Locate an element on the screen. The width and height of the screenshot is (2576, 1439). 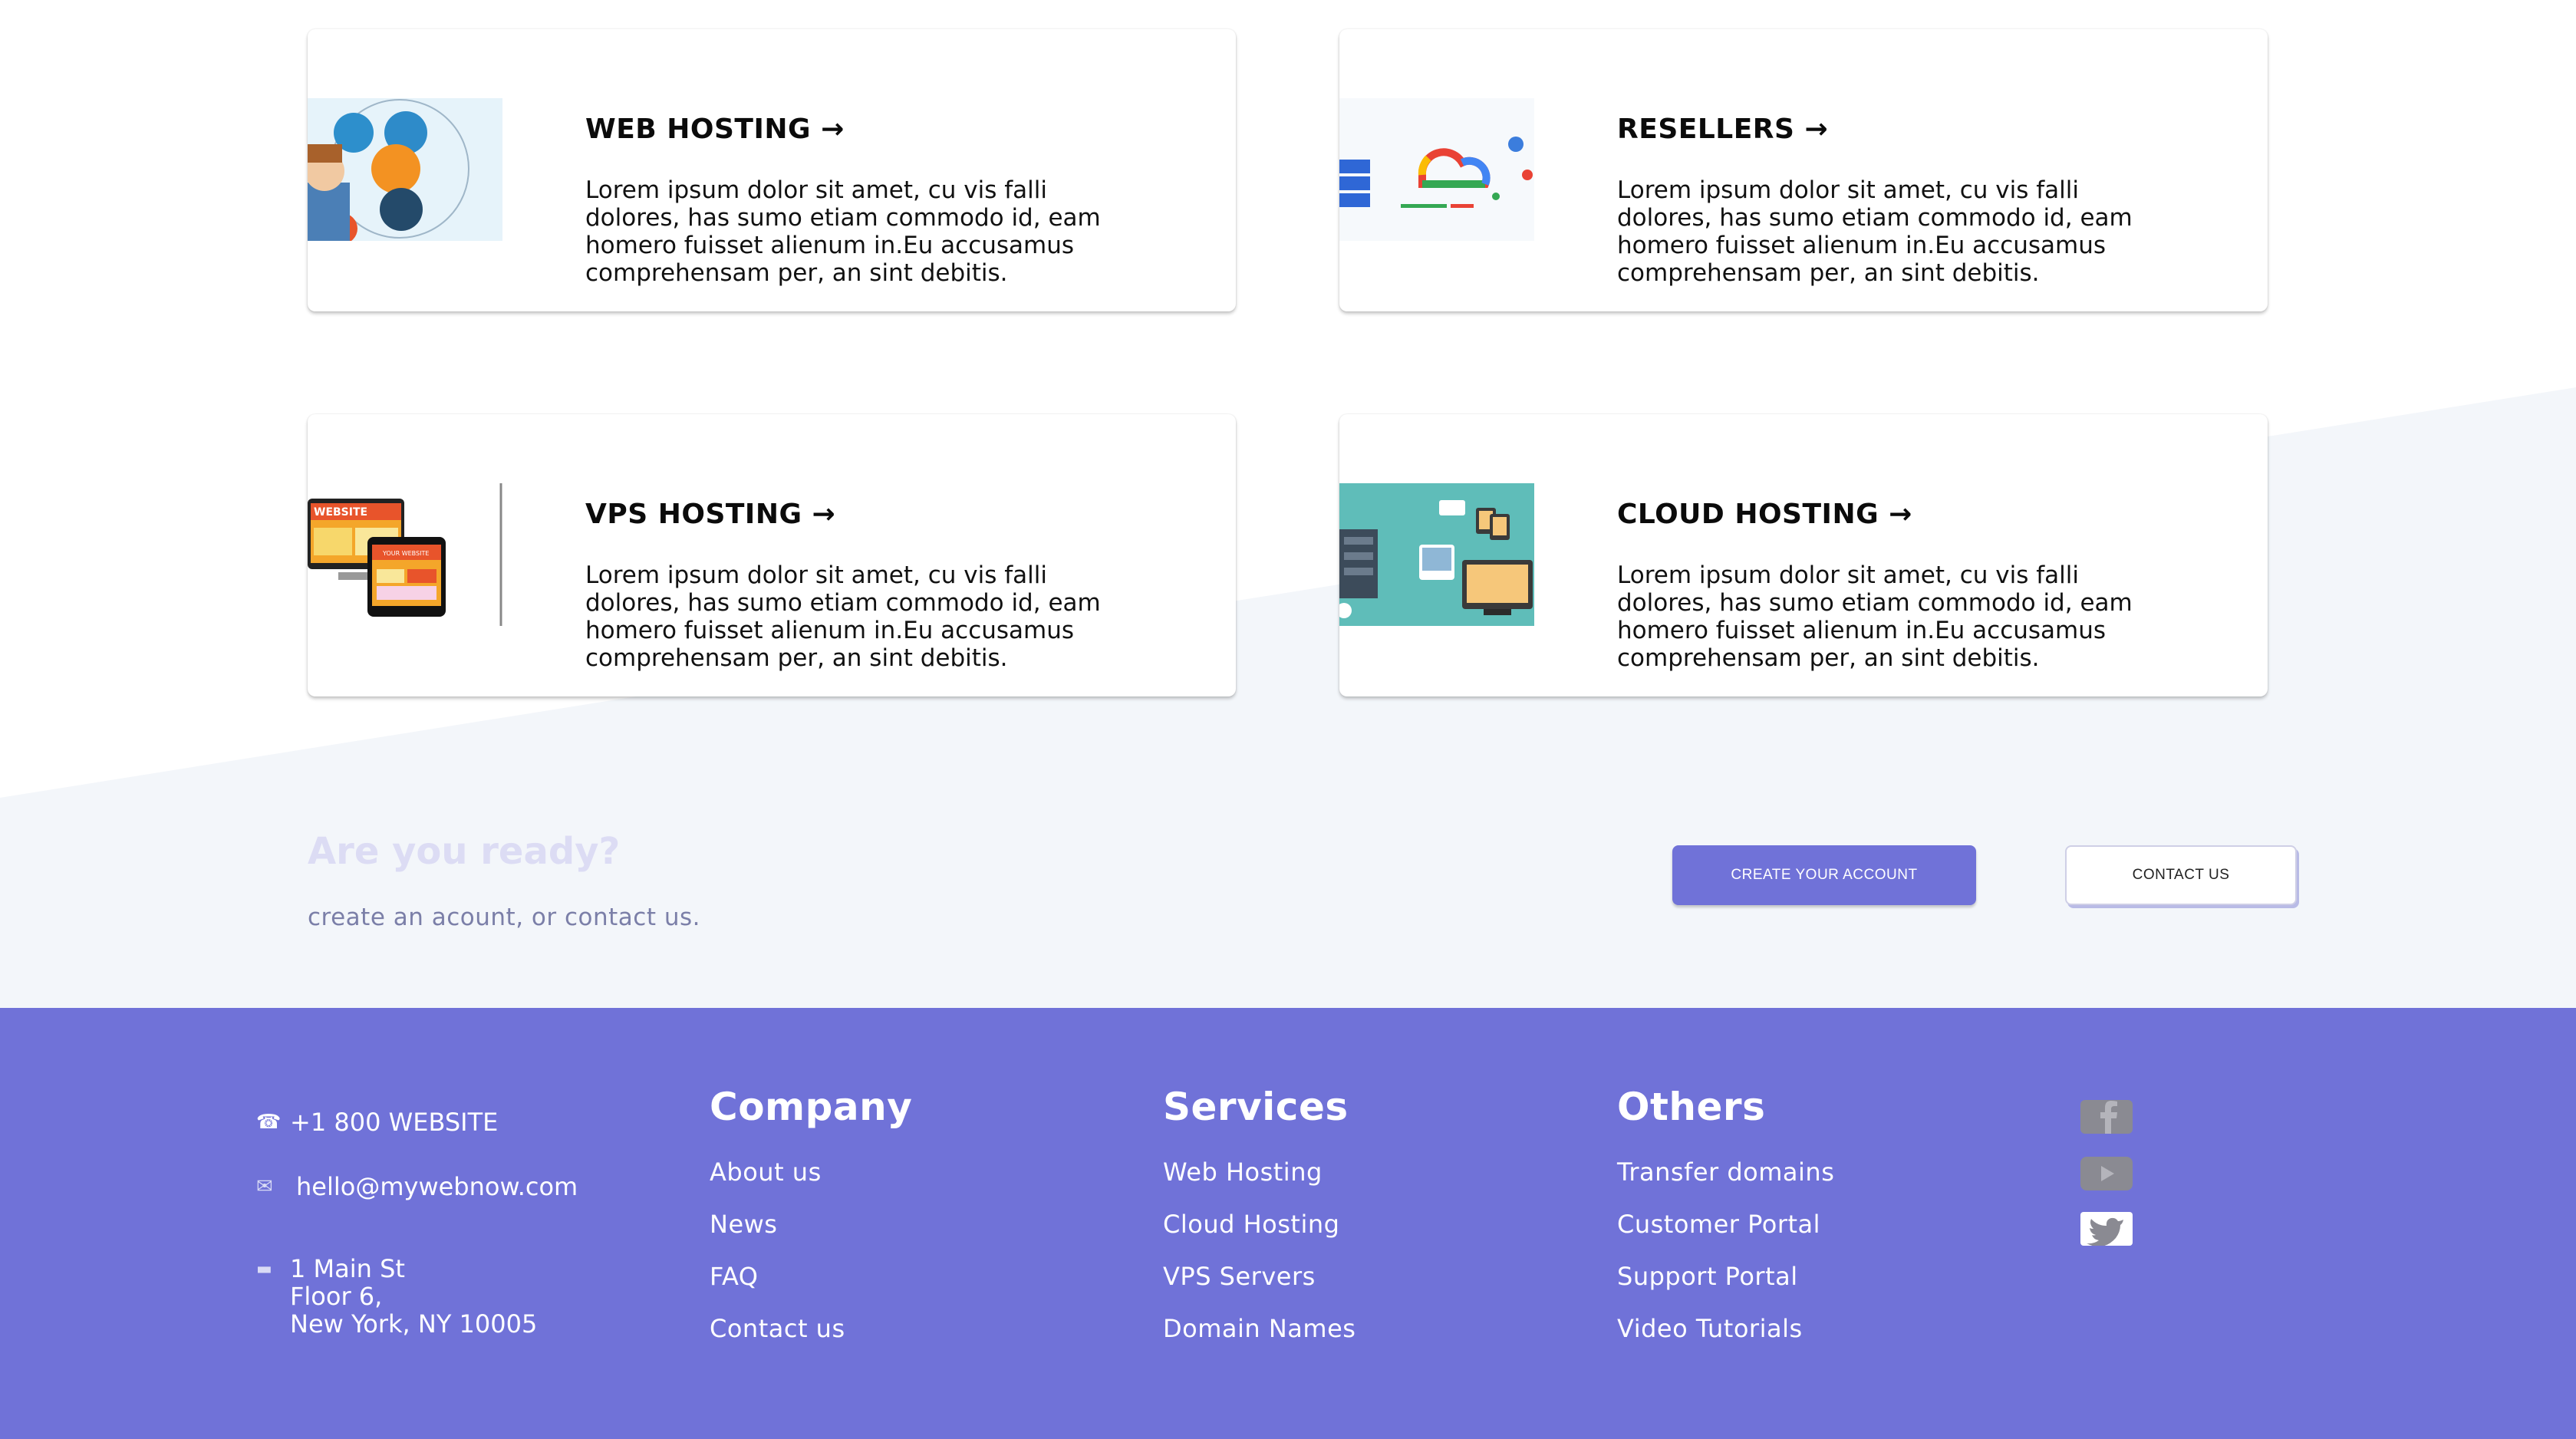
footer-link-about-us: About us is located at coordinates (811, 1172).